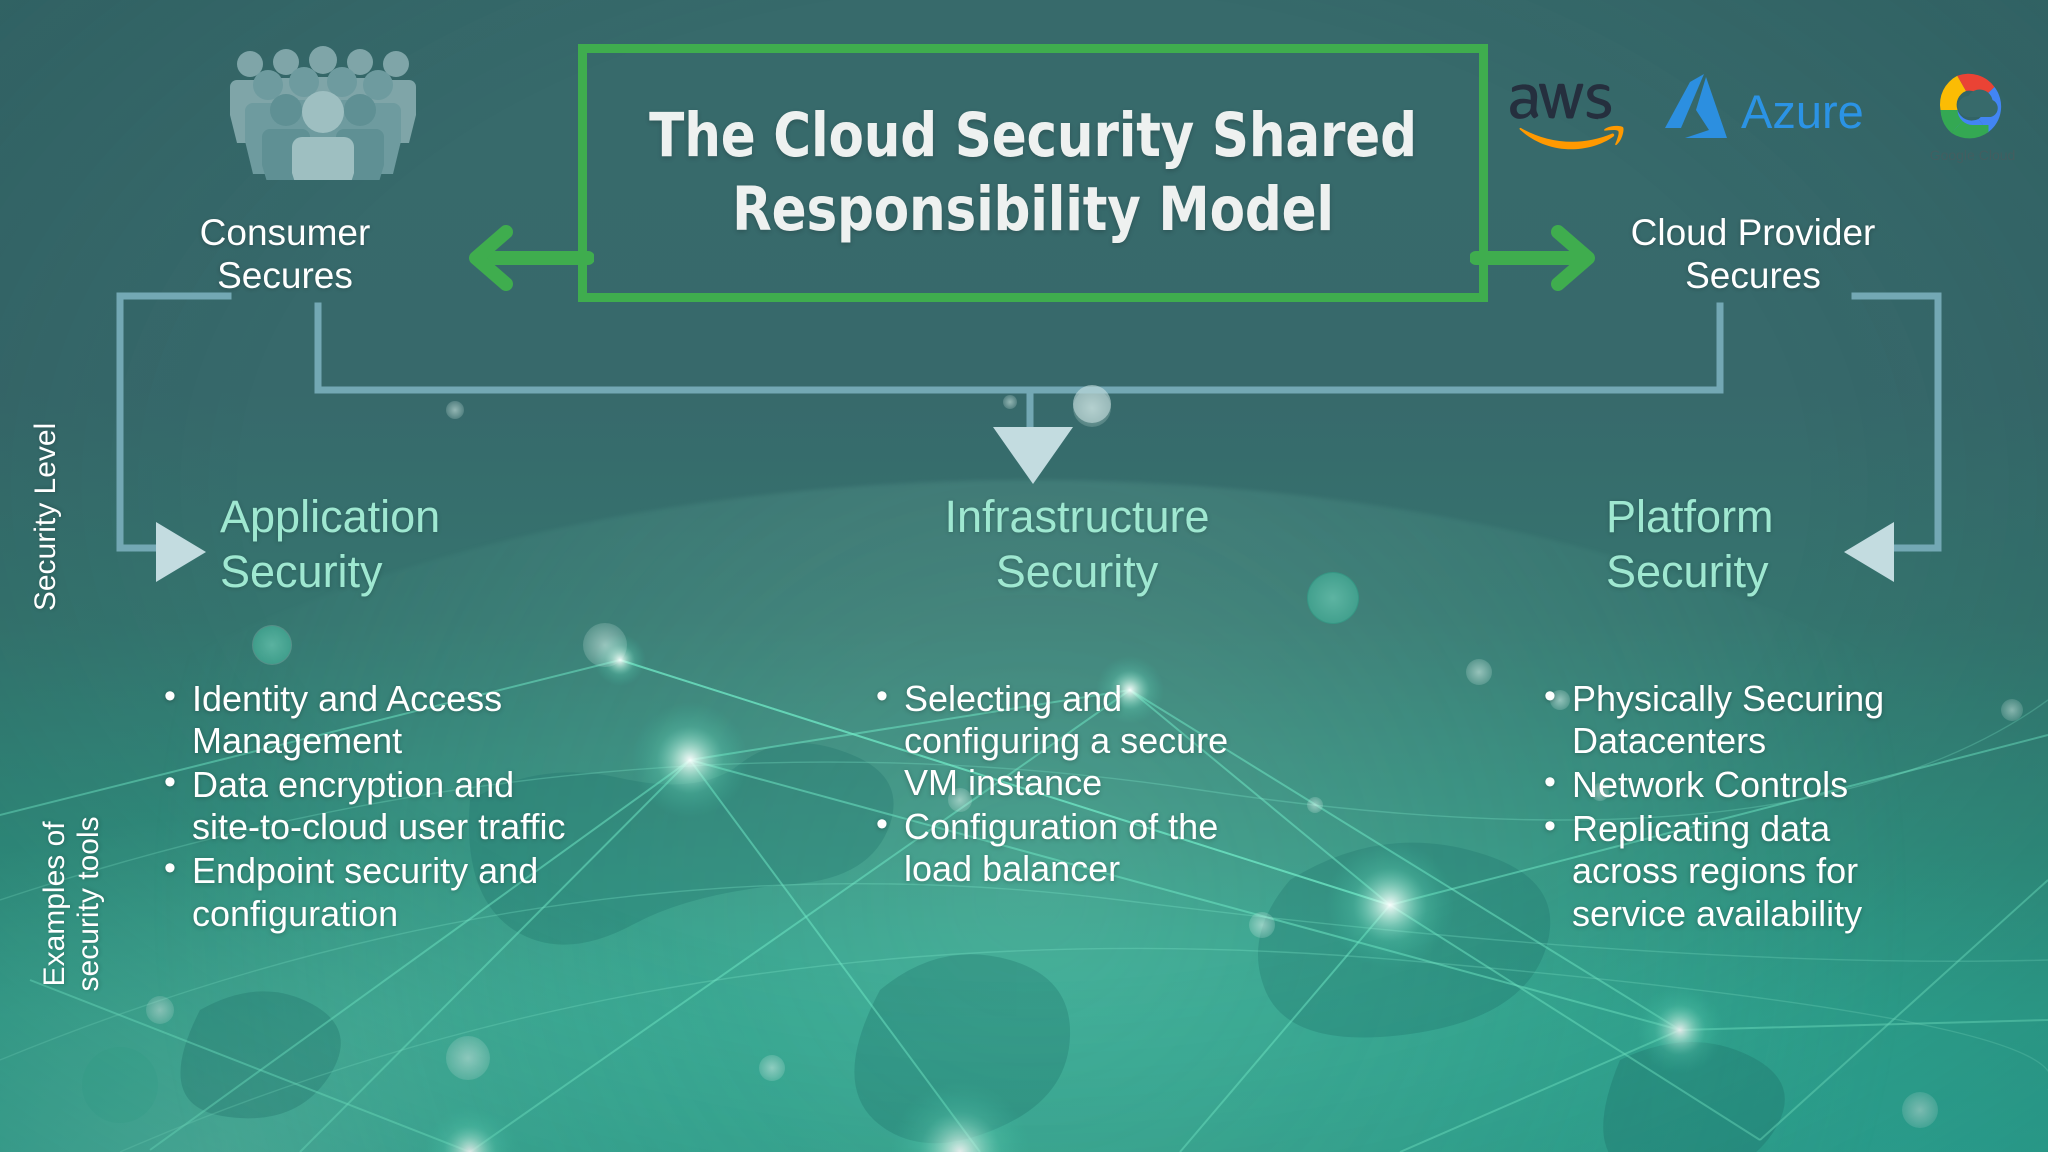 This screenshot has height=1152, width=2048. What do you see at coordinates (323, 113) in the screenshot?
I see `people-group-icon` at bounding box center [323, 113].